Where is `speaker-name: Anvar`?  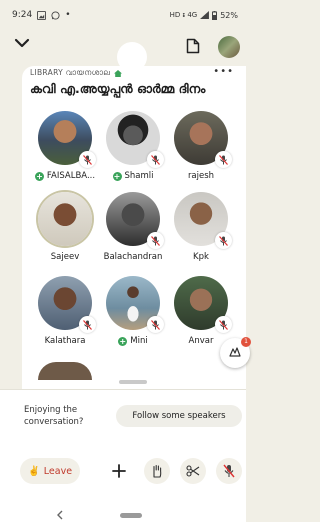 speaker-name: Anvar is located at coordinates (201, 341).